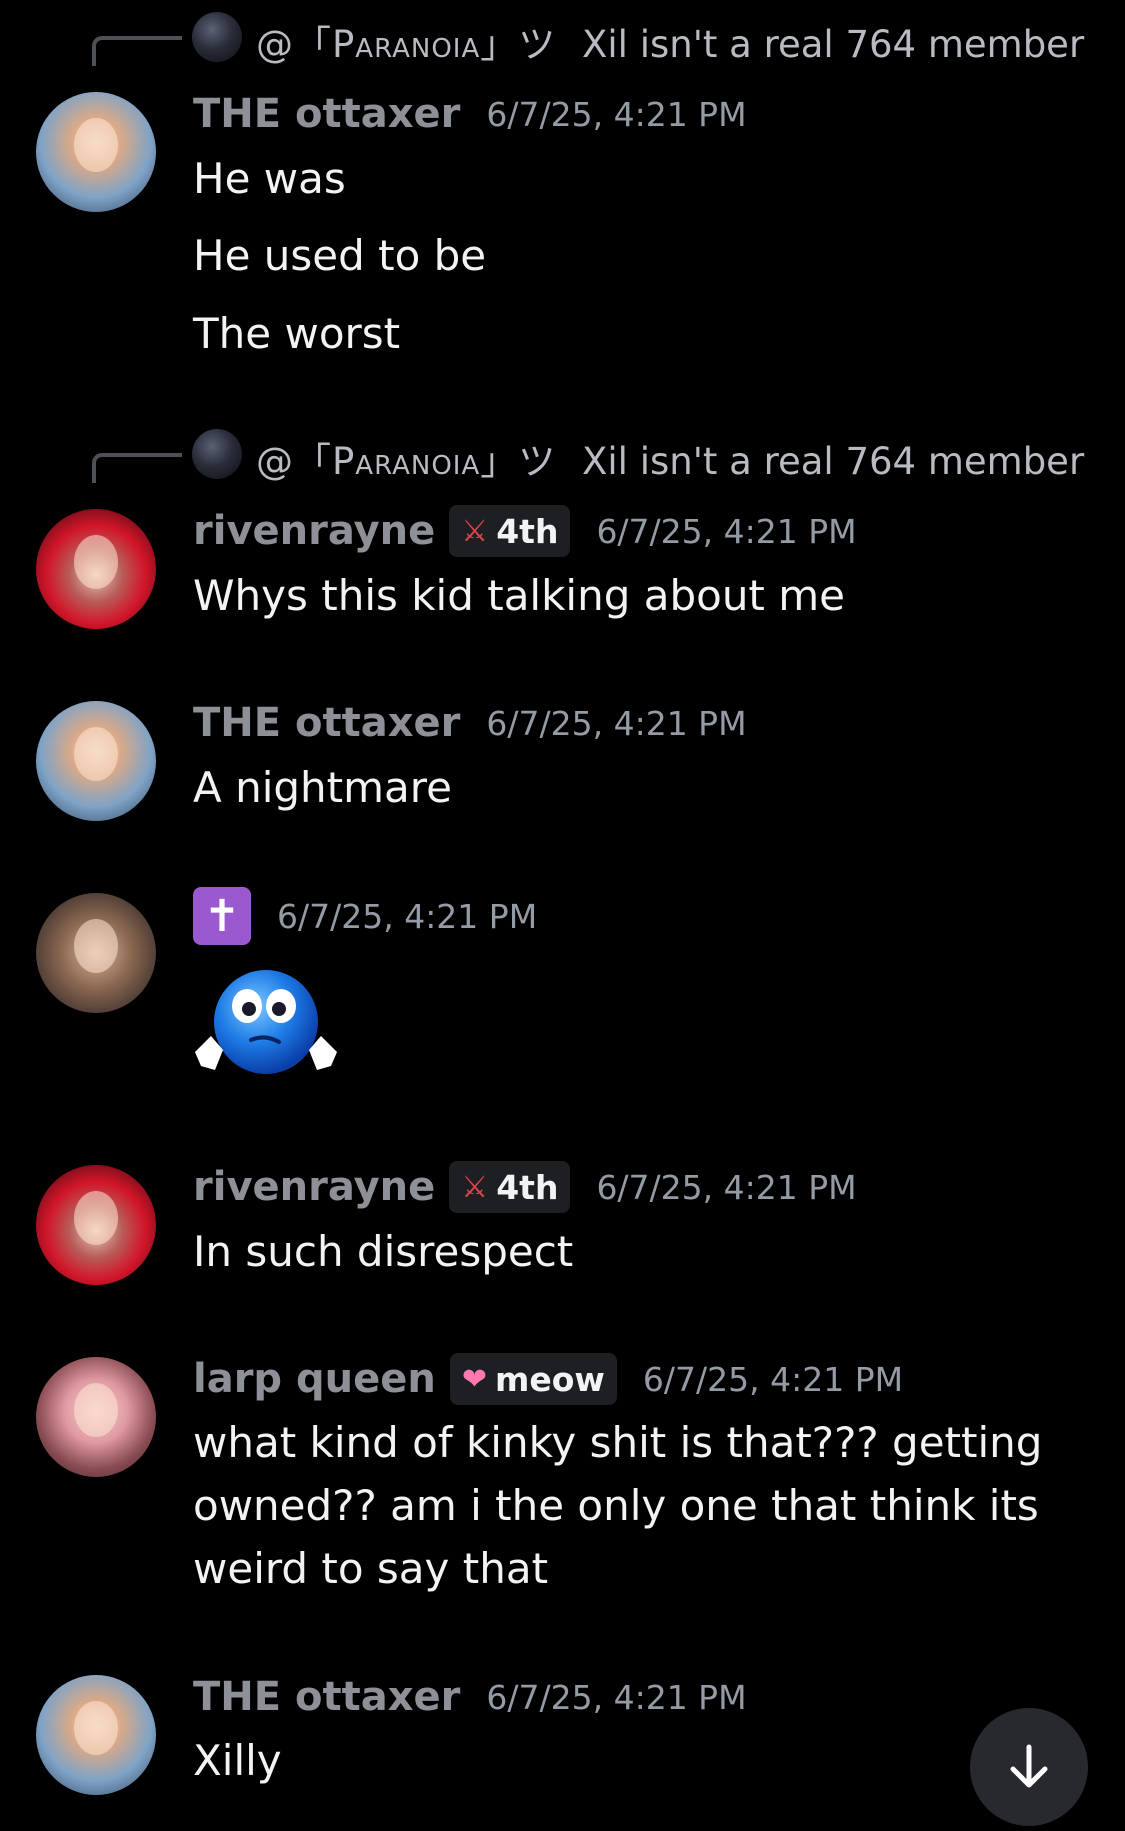  What do you see at coordinates (322, 787) in the screenshot?
I see `message-text: A nightmare` at bounding box center [322, 787].